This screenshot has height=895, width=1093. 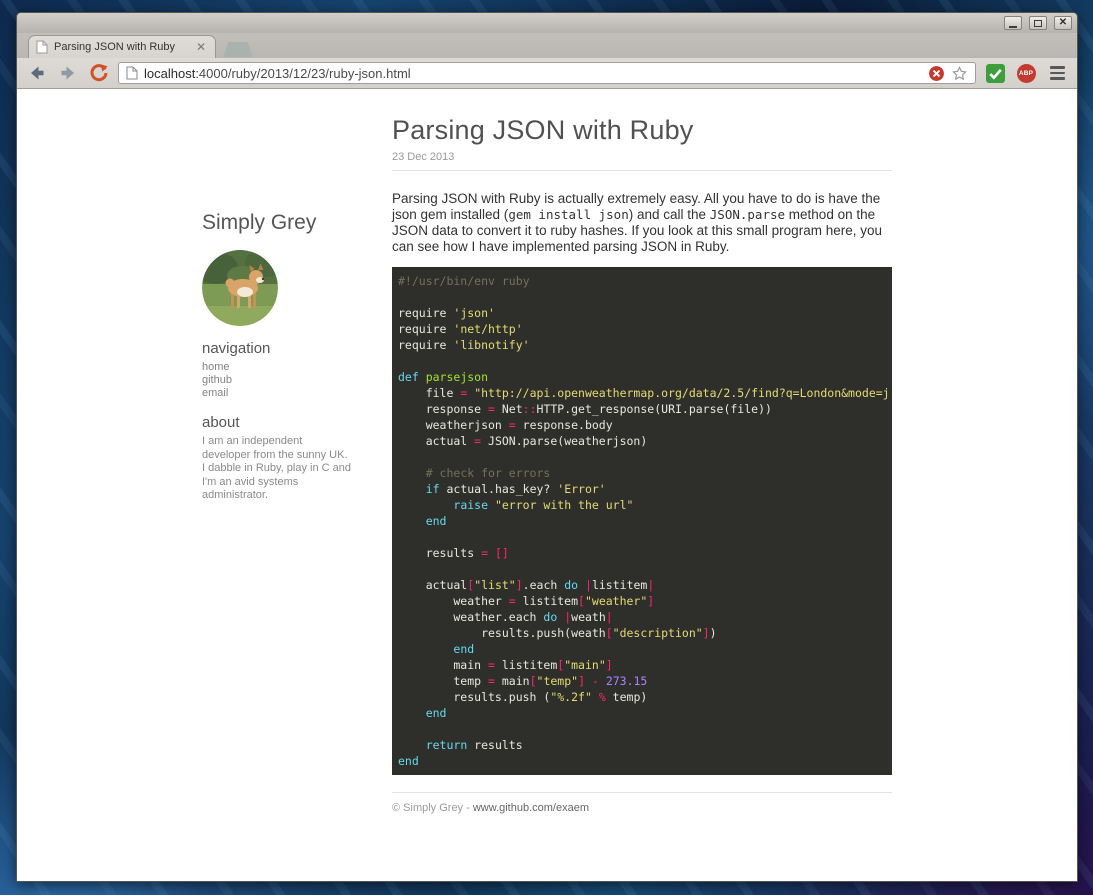 I want to click on inline-code-gem-install: gem install json, so click(x=568, y=214).